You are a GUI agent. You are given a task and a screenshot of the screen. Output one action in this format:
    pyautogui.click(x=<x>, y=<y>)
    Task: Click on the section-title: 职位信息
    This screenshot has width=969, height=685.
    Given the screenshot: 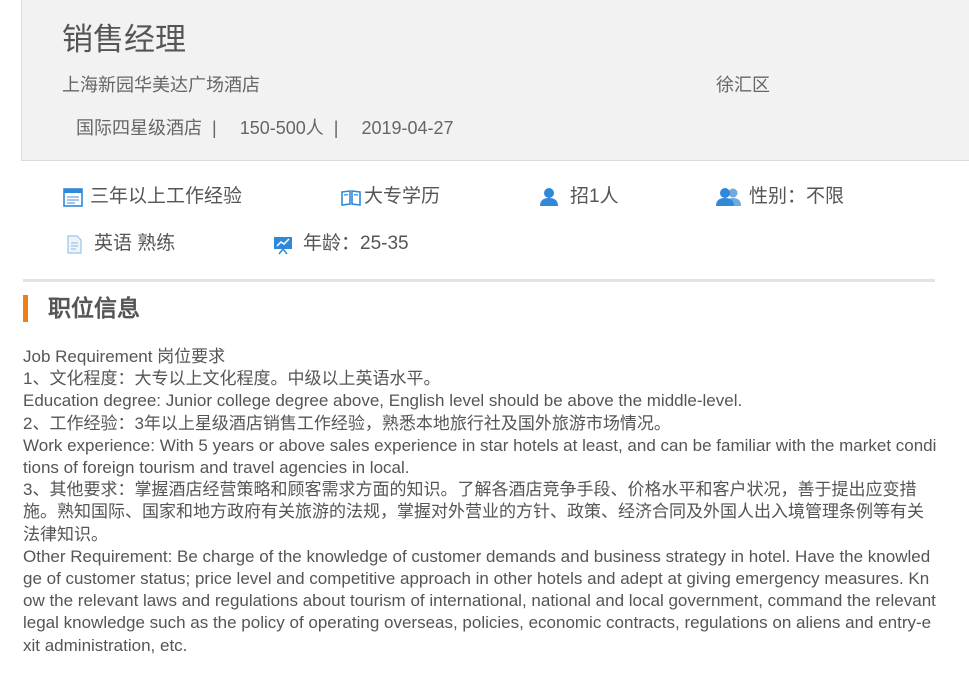 What is the action you would take?
    pyautogui.click(x=94, y=308)
    